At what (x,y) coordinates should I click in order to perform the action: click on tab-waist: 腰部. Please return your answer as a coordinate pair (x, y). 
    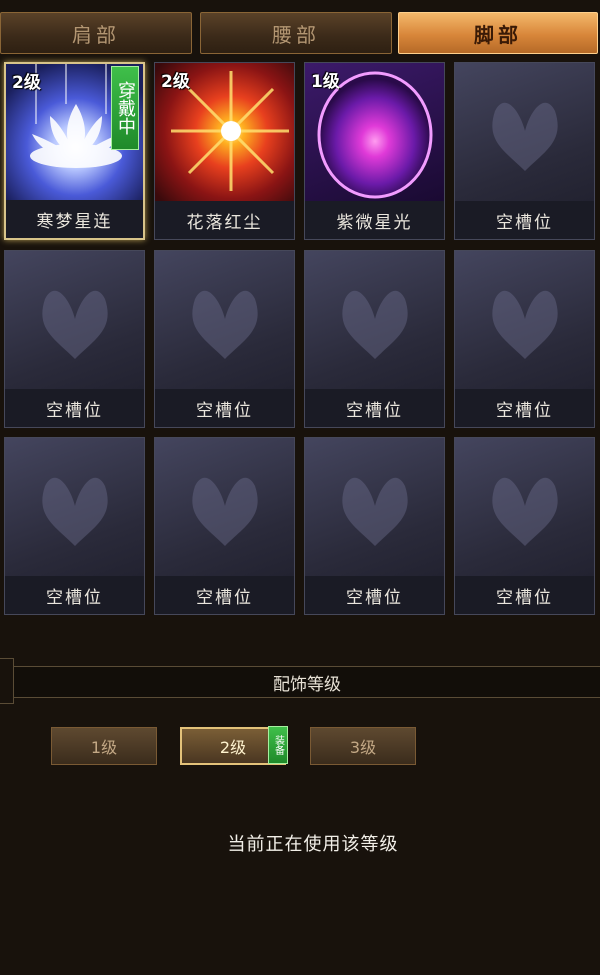
    Looking at the image, I should click on (296, 33).